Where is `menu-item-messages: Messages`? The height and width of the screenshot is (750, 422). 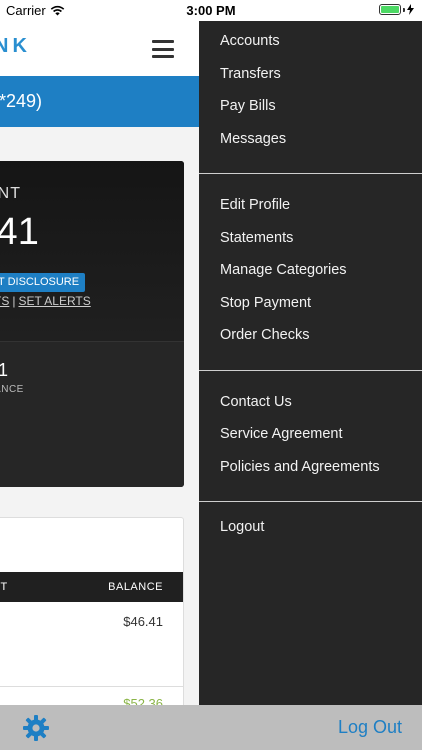 menu-item-messages: Messages is located at coordinates (253, 139).